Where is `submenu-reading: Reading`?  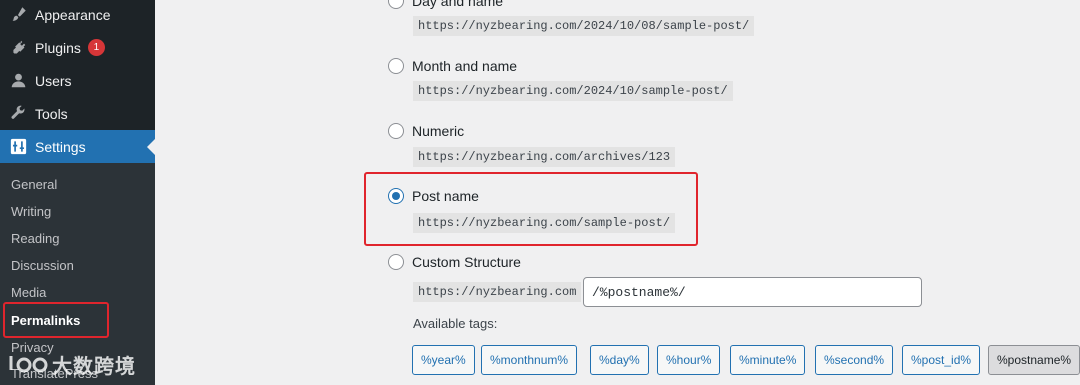
submenu-reading: Reading is located at coordinates (35, 238).